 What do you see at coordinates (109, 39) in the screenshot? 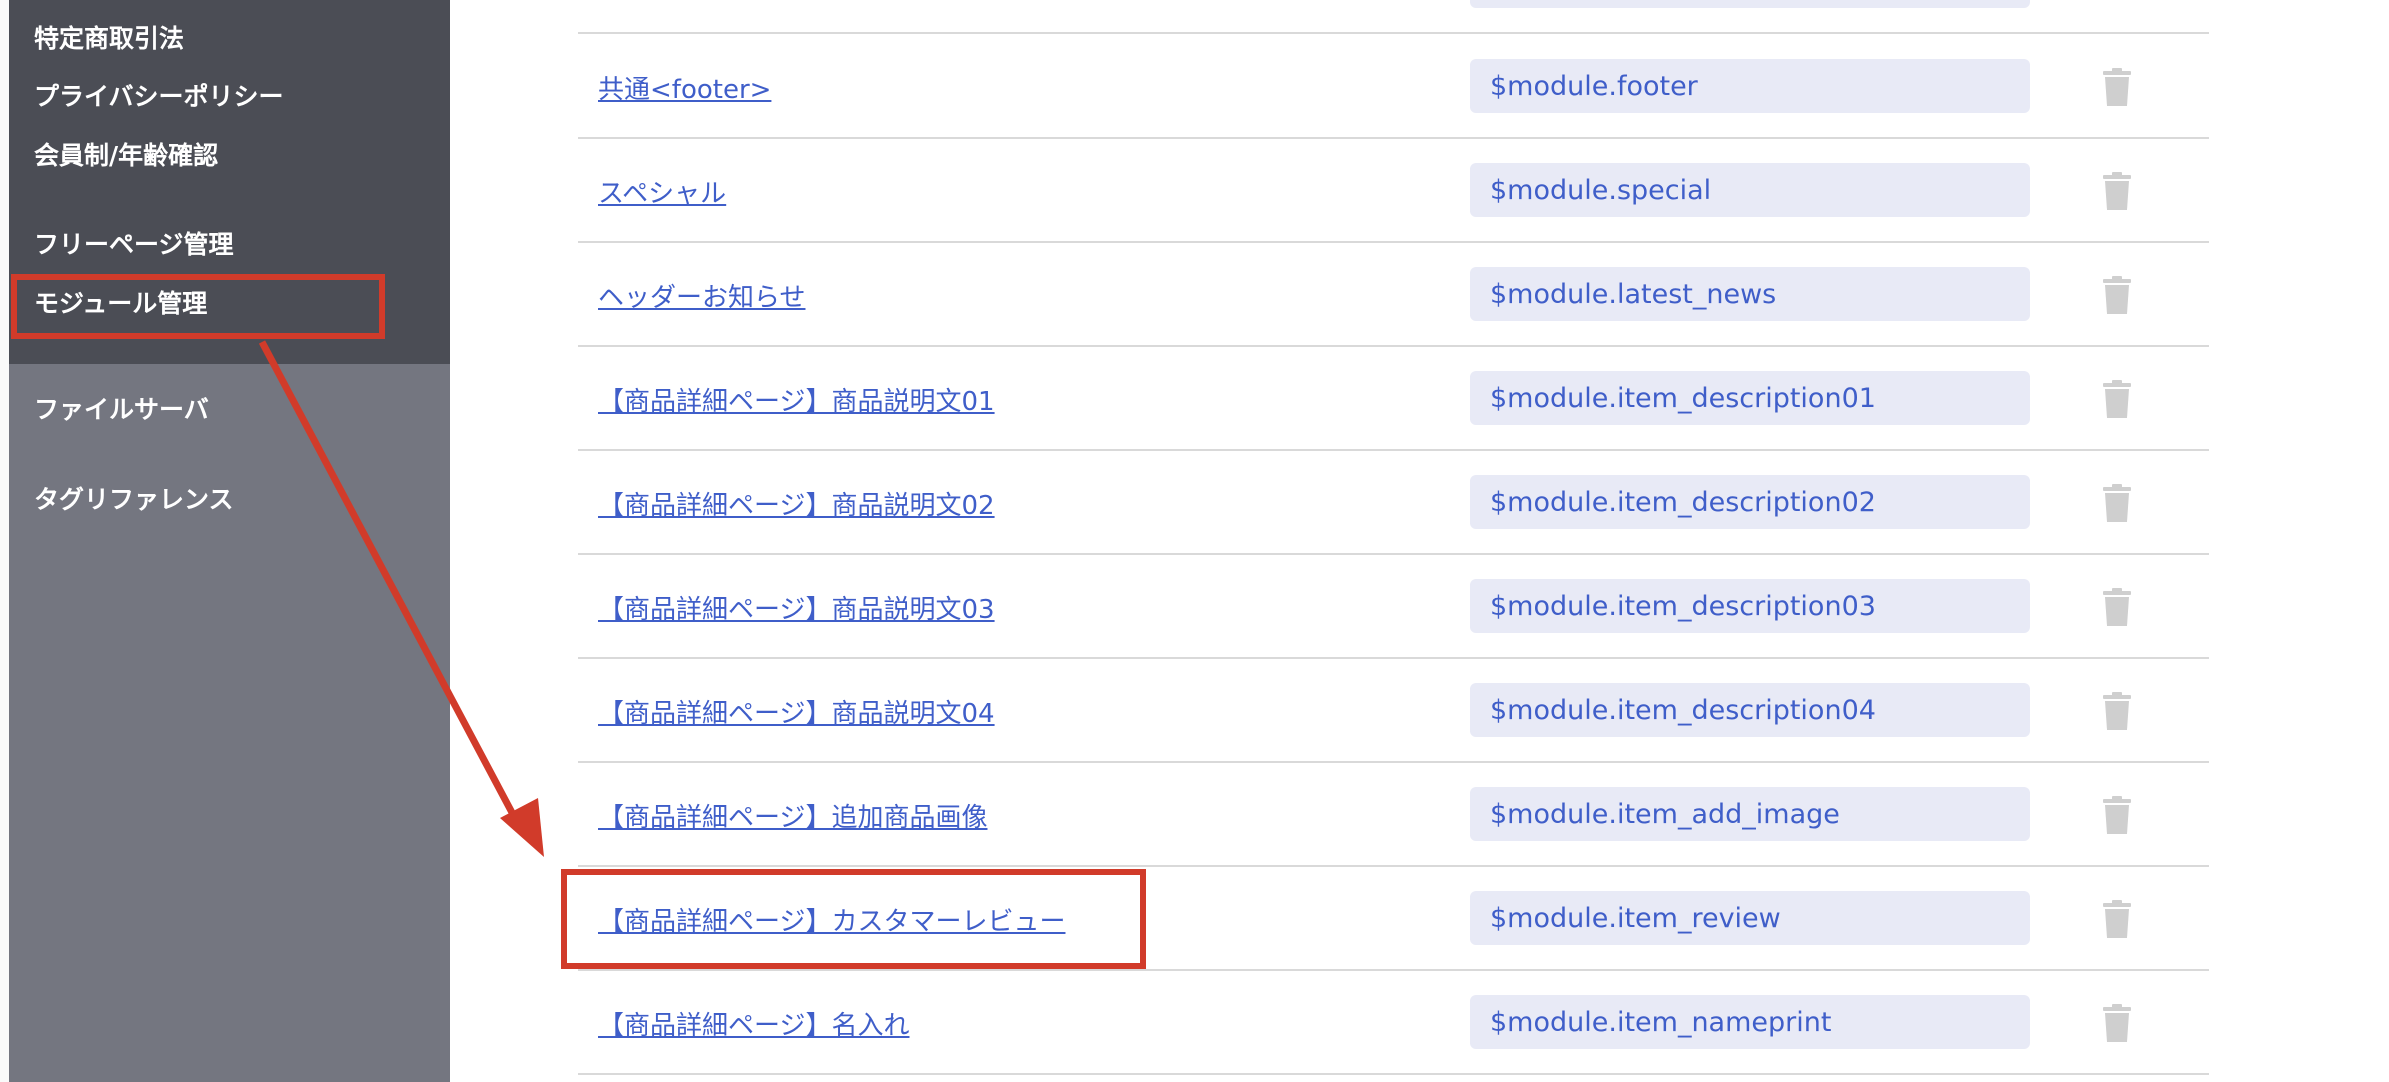
I see `sidebar-item-tokutei: 特定商取引法` at bounding box center [109, 39].